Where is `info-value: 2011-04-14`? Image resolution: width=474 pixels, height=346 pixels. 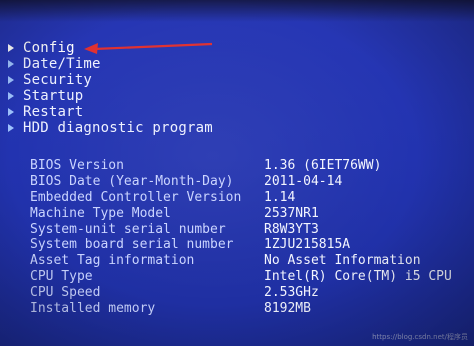 info-value: 2011-04-14 is located at coordinates (303, 182).